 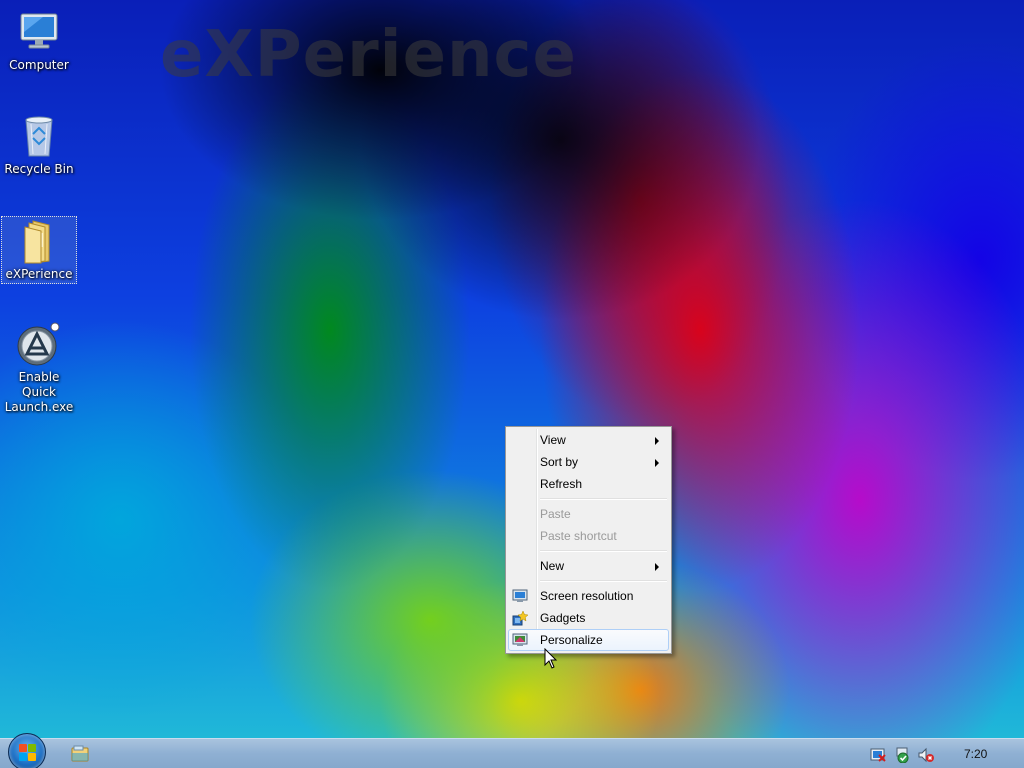 What do you see at coordinates (588, 440) in the screenshot?
I see `menu-item-view: View` at bounding box center [588, 440].